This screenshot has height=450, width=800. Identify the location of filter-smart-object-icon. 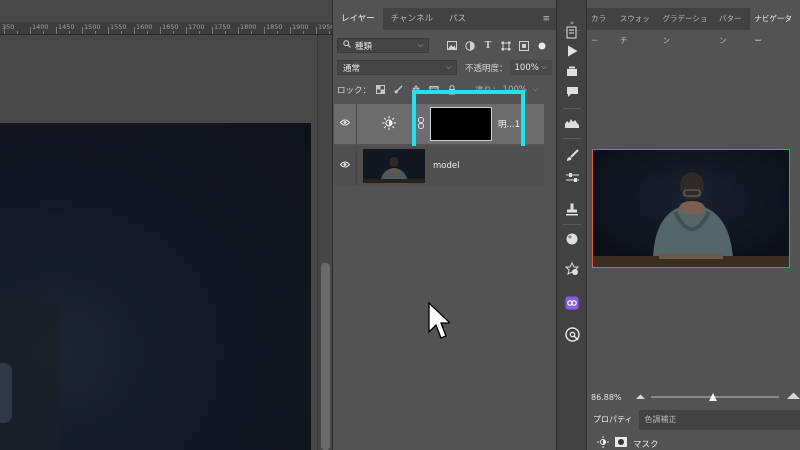
(524, 46).